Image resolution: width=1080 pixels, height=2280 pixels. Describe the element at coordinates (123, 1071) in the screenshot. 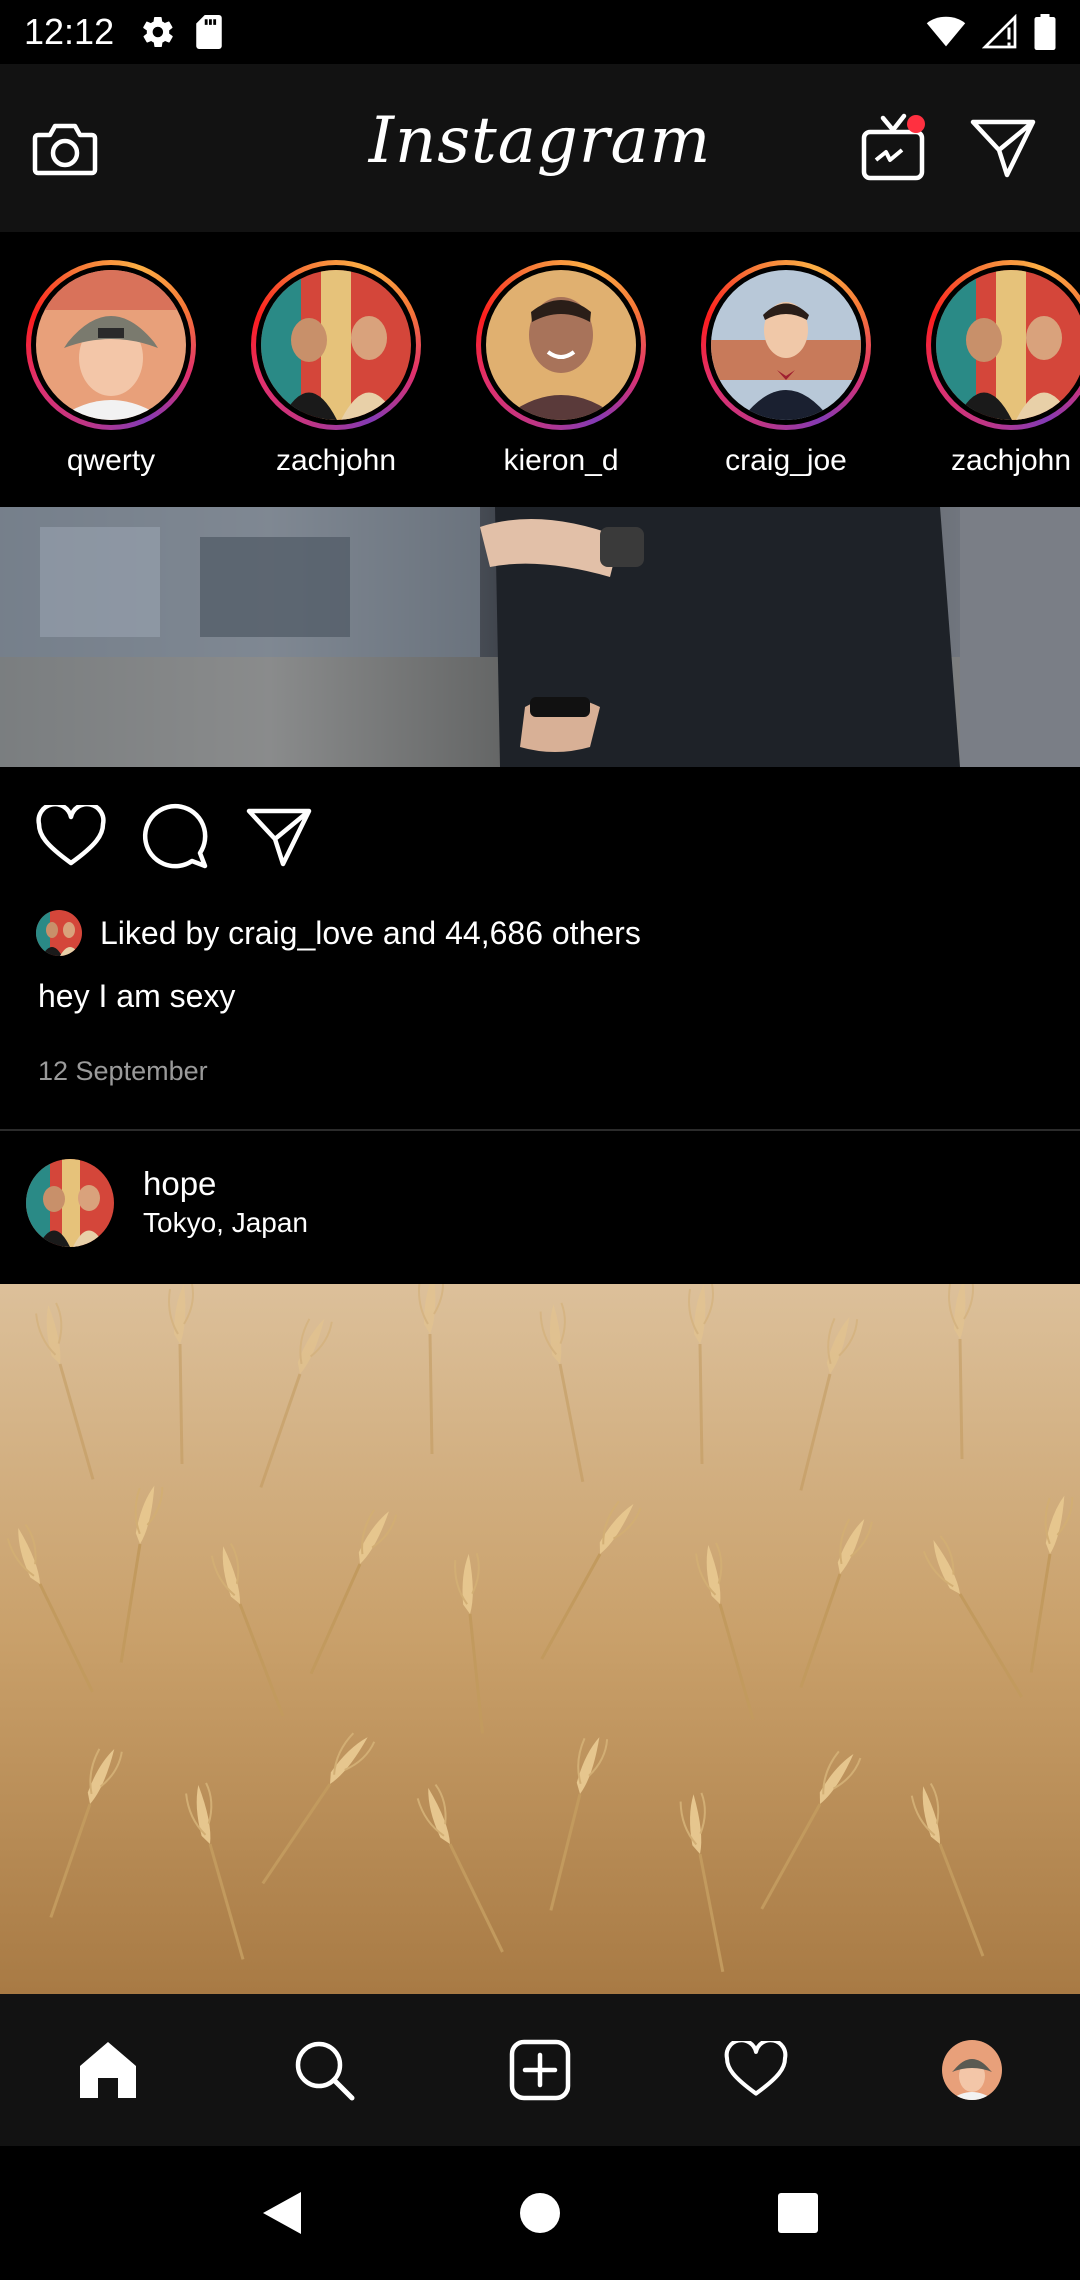

I see `post-date: 12 September` at that location.